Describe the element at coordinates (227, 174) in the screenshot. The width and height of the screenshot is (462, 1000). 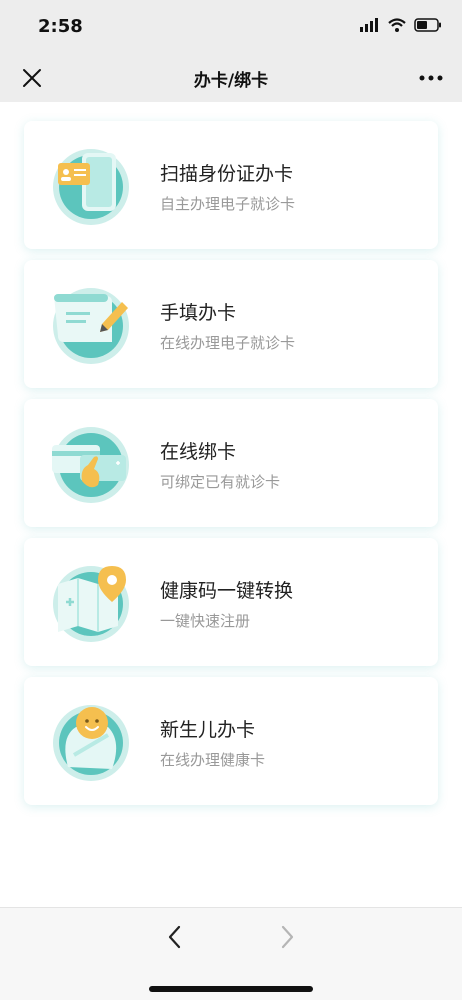
I see `card-title: 扫描身份证办卡` at that location.